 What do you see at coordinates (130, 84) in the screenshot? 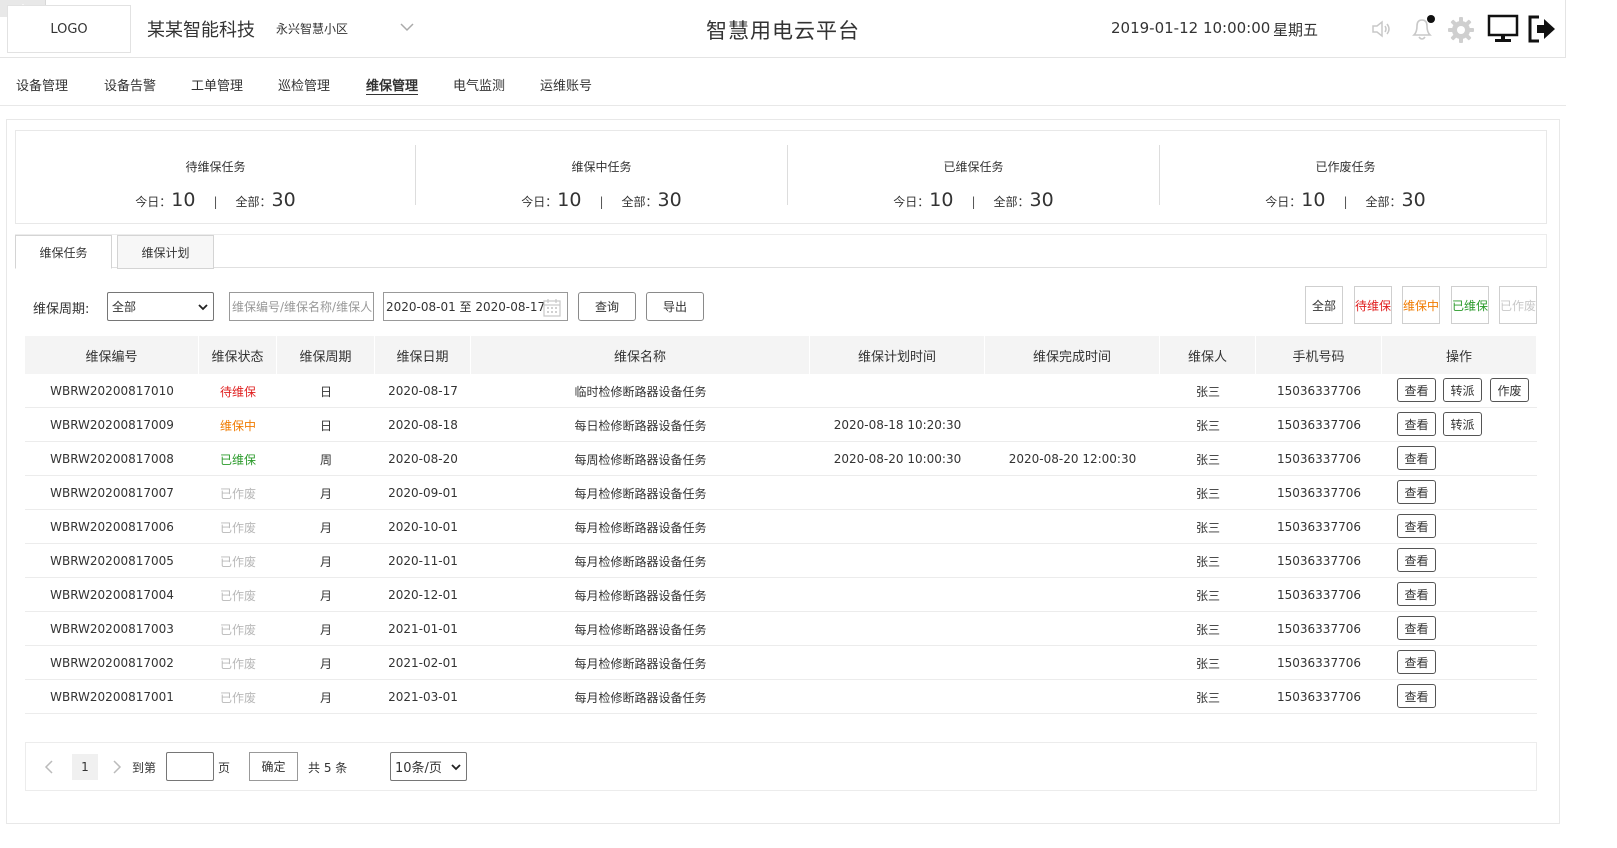
I see `nav-device-alarm: 设备告警` at bounding box center [130, 84].